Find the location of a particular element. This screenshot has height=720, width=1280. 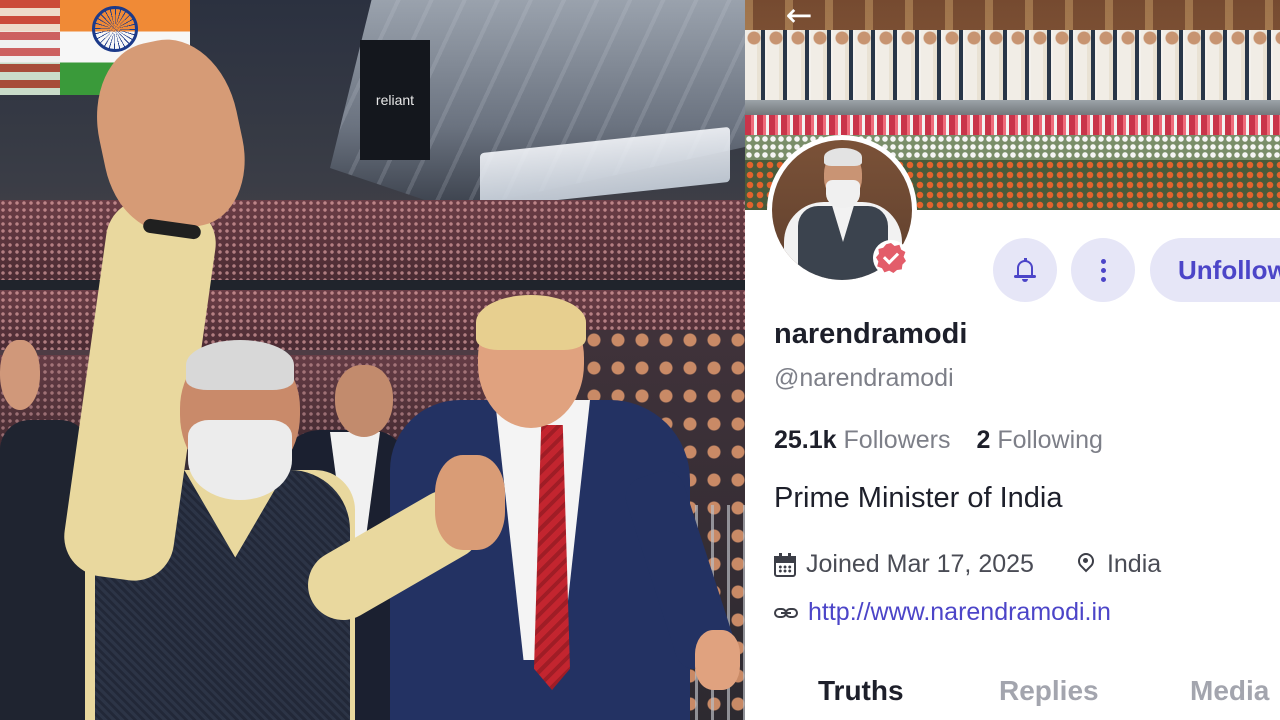

website-row: http://www.narendramodi.in is located at coordinates (942, 612).